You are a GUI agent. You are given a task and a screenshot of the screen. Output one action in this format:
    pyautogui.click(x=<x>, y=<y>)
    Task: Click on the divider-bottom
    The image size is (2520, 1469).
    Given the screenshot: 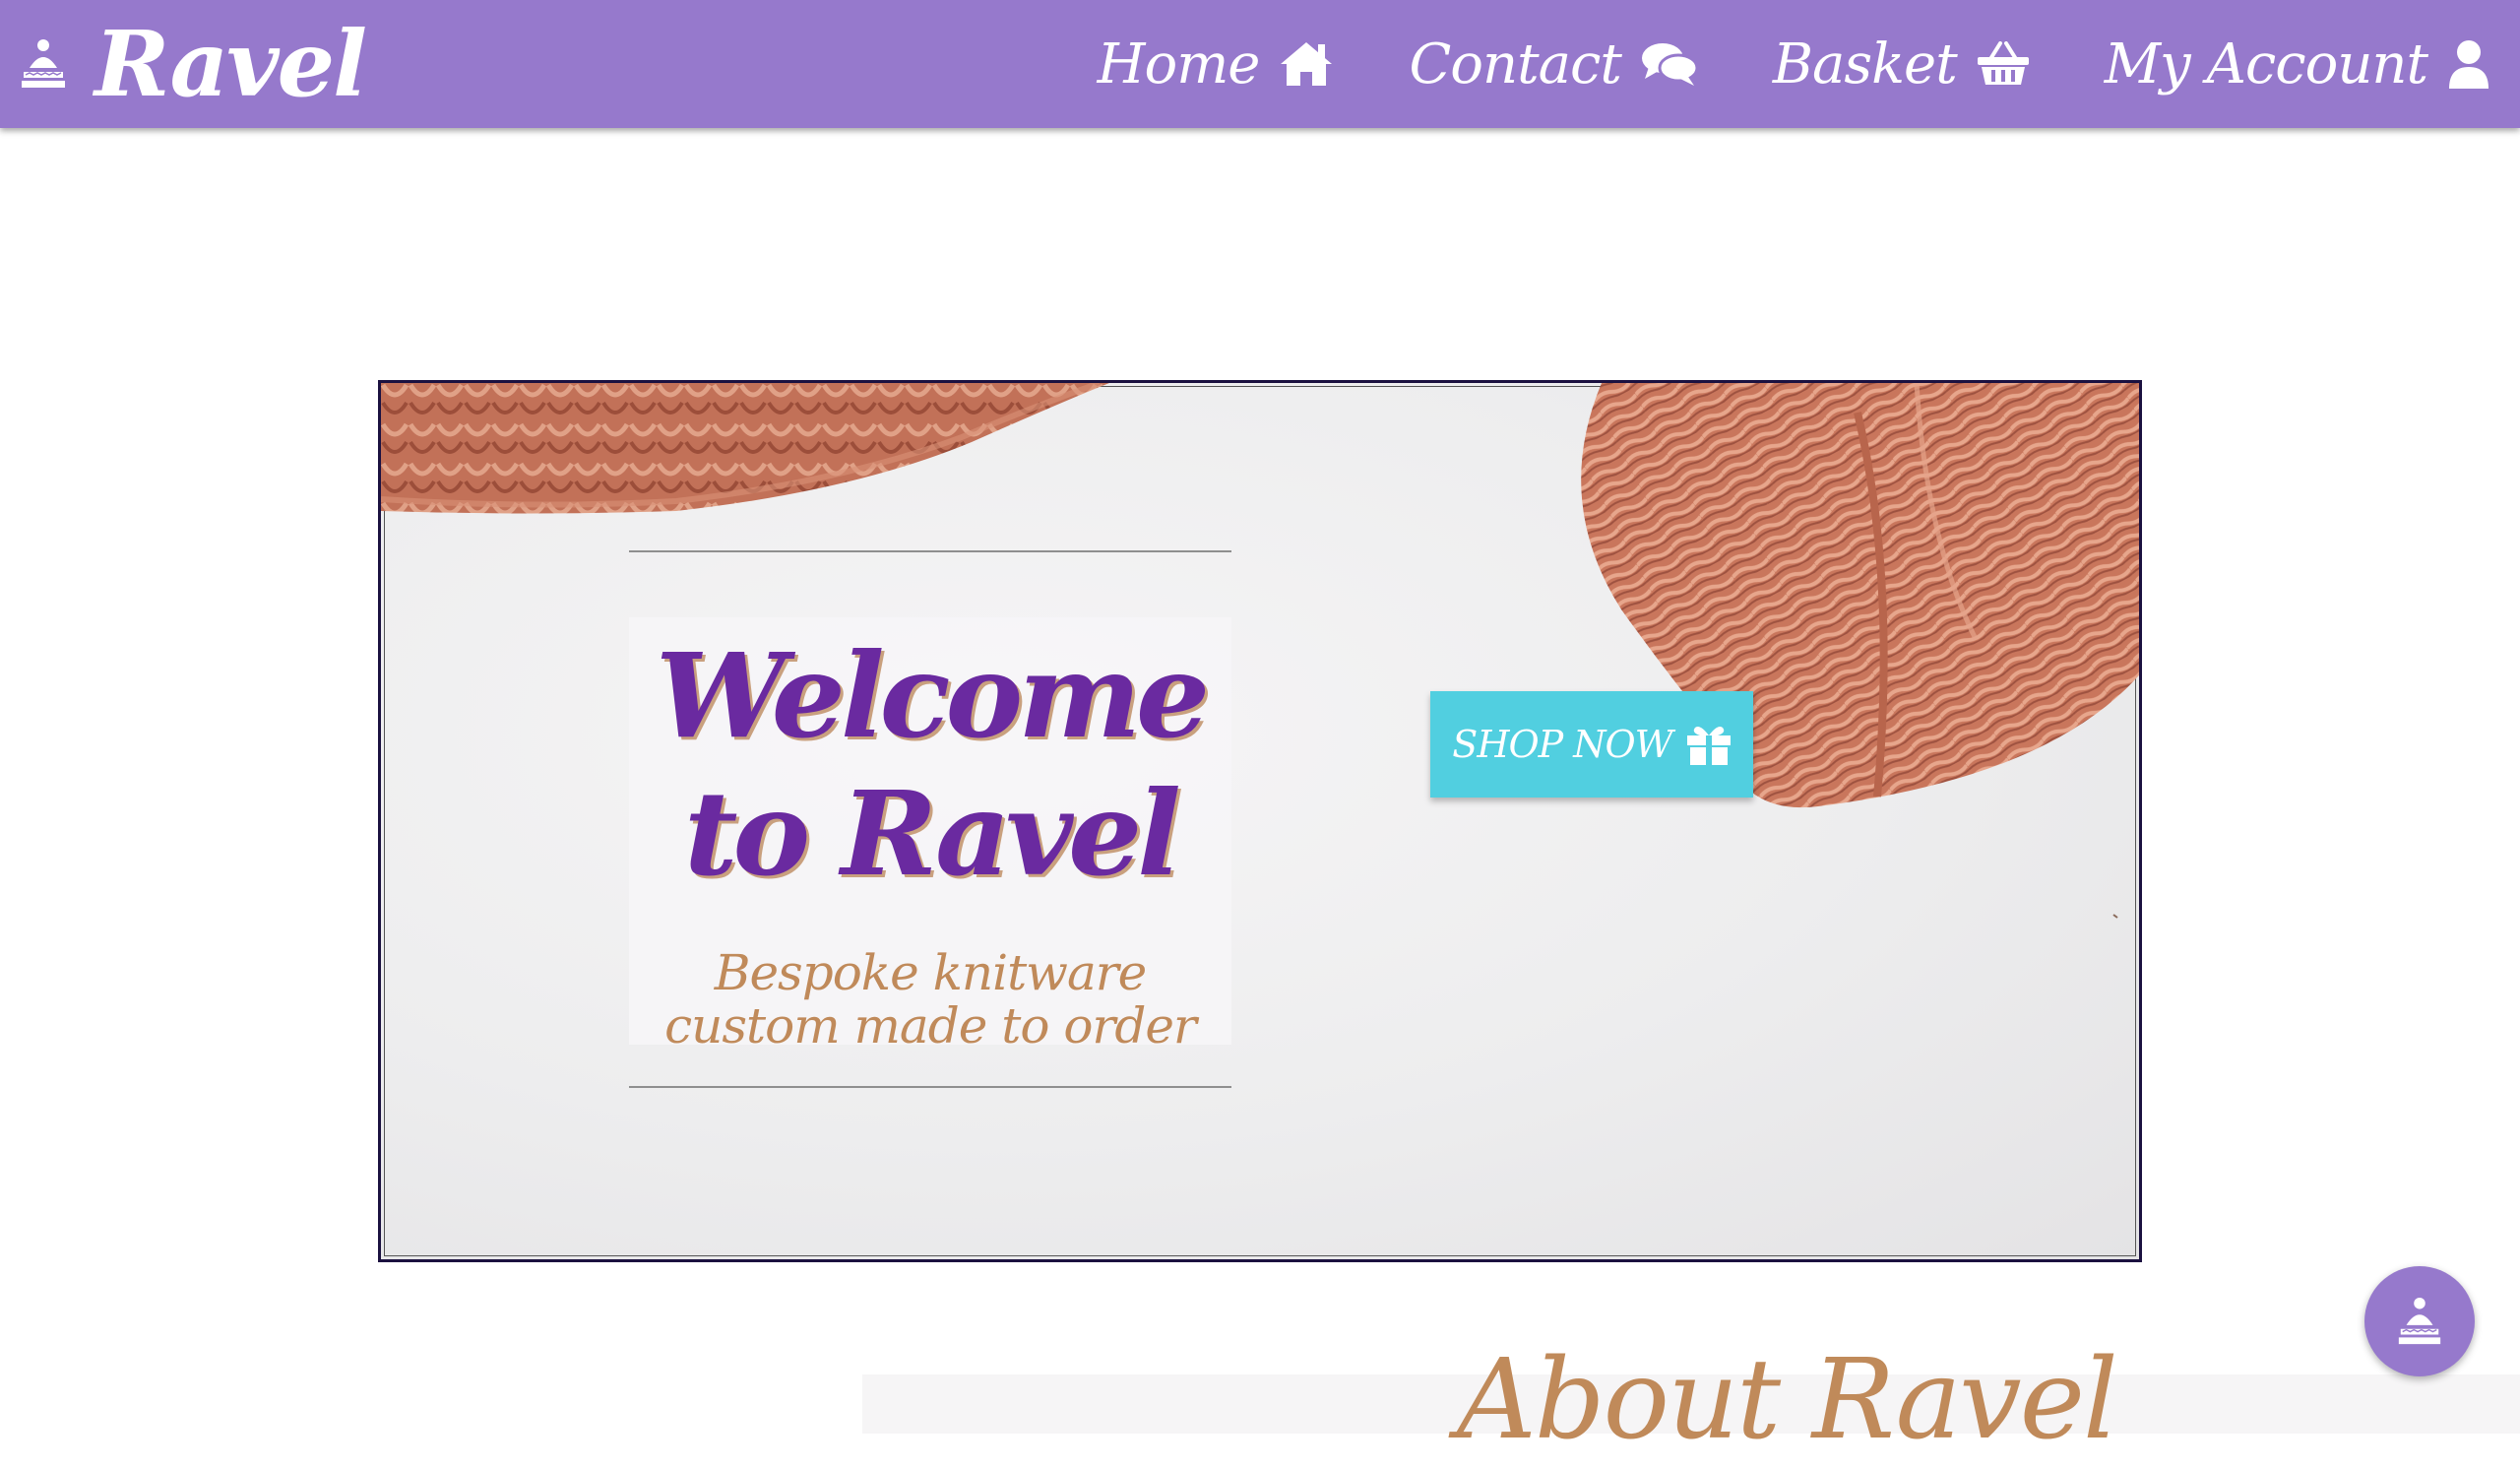 What is the action you would take?
    pyautogui.click(x=930, y=1087)
    